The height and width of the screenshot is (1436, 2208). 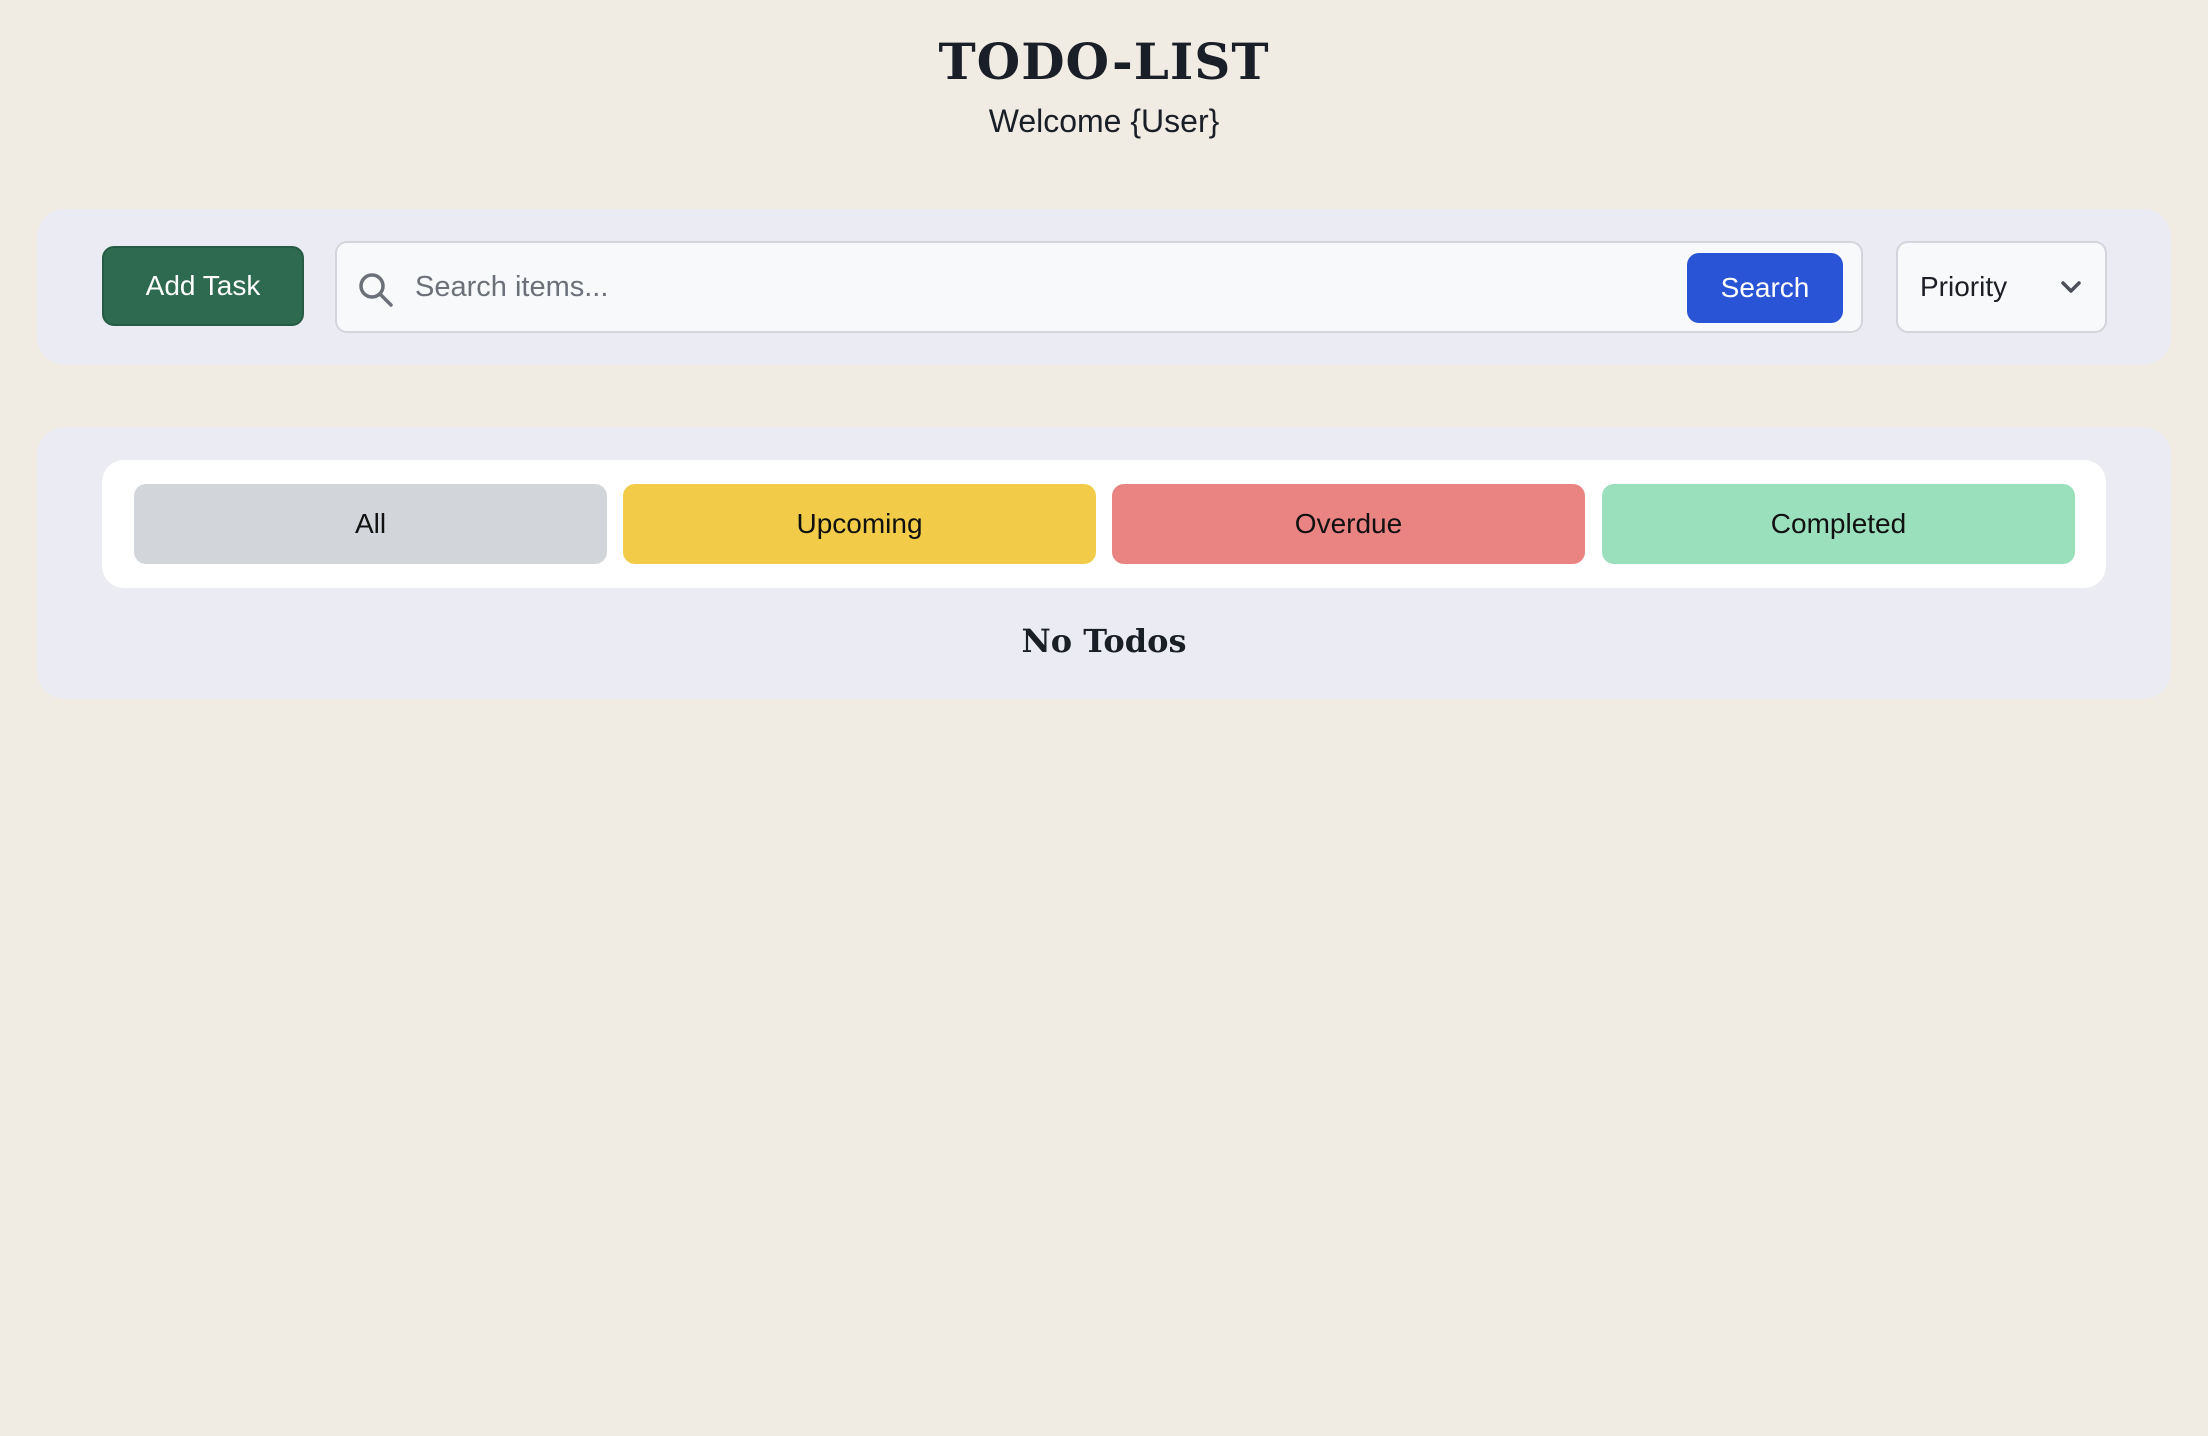 I want to click on chevron-down-icon, so click(x=2071, y=287).